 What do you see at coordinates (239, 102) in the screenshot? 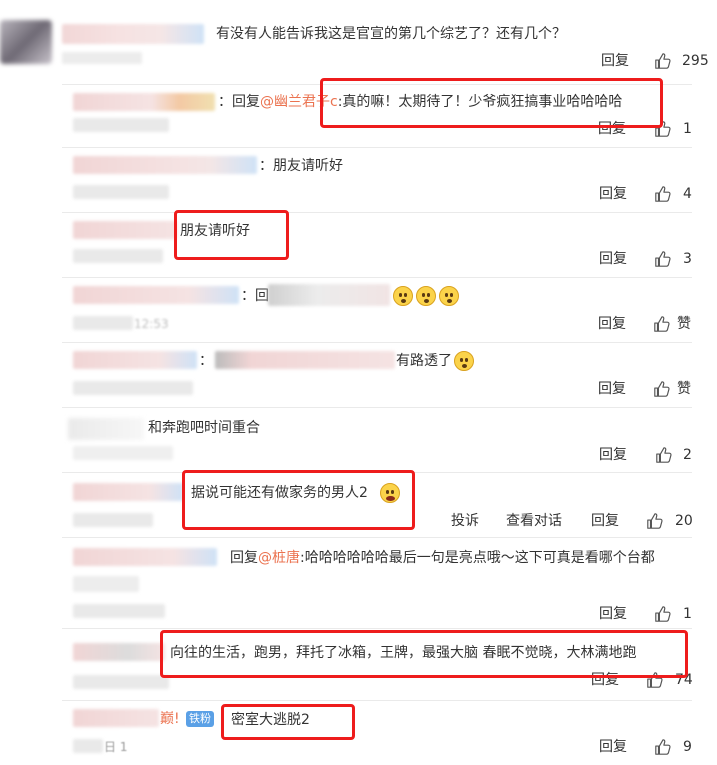
I see `reply-prefix: ：回复` at bounding box center [239, 102].